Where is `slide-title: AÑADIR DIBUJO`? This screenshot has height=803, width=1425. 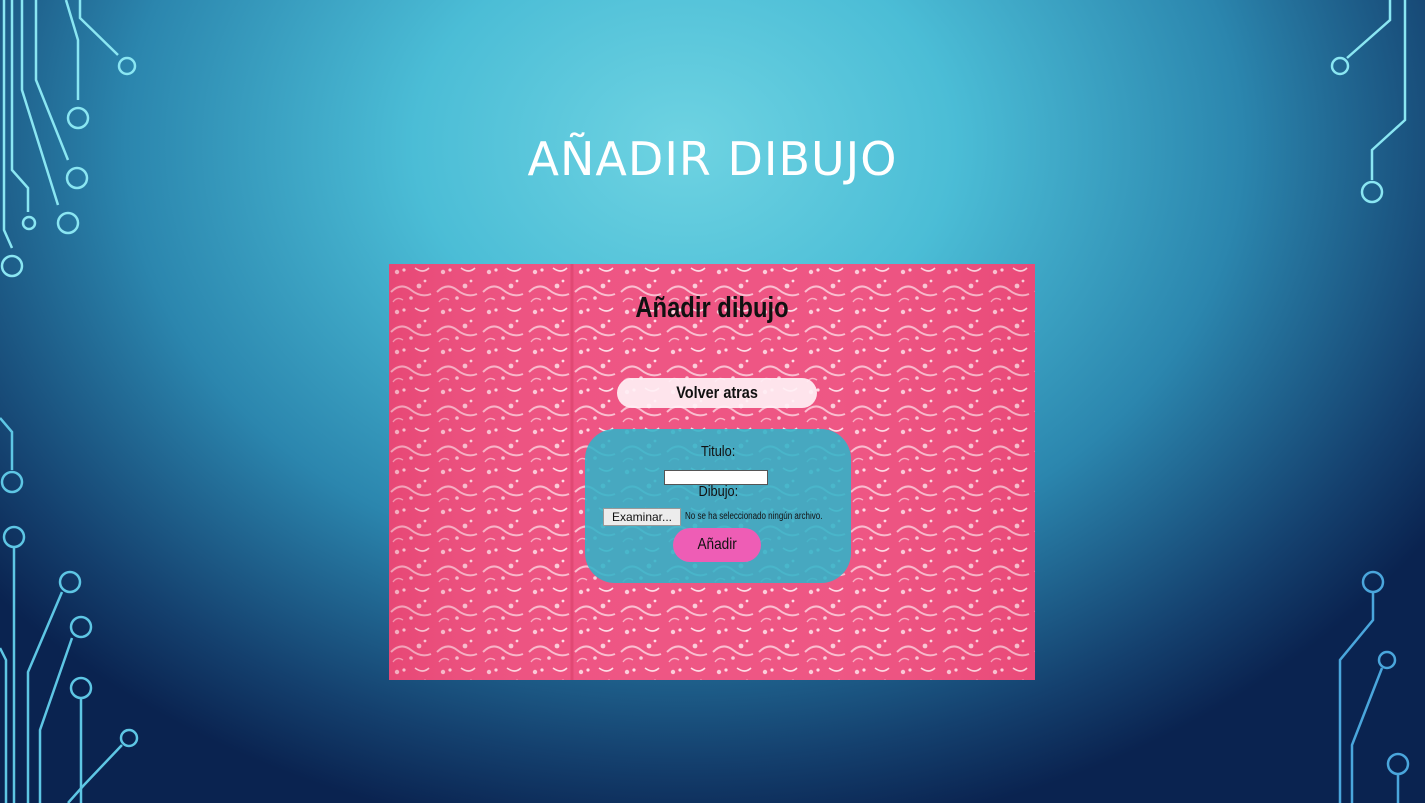 slide-title: AÑADIR DIBUJO is located at coordinates (712, 159).